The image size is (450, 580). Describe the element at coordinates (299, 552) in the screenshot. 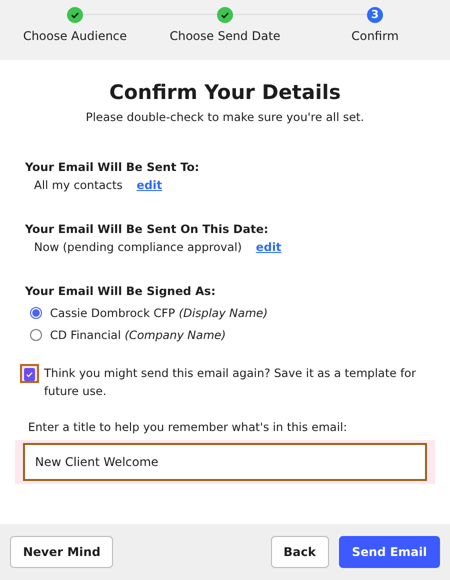

I see `back-button: Back` at that location.